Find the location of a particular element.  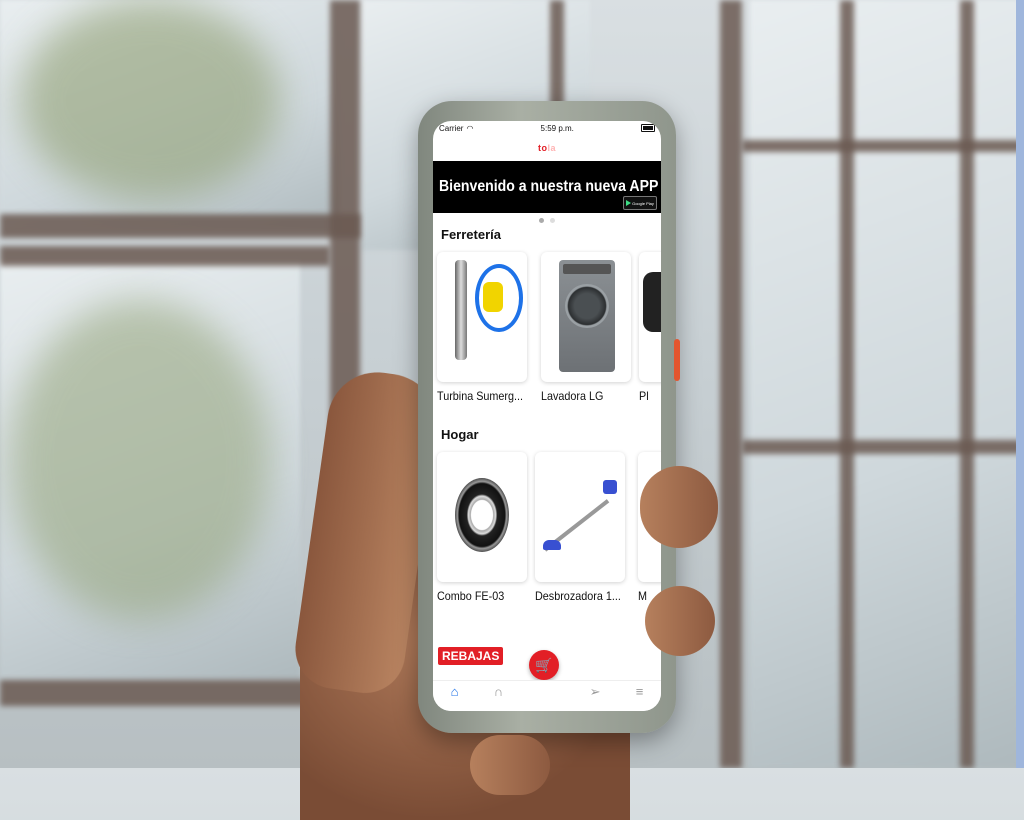

section-title-hogar: Hogar is located at coordinates (460, 434).